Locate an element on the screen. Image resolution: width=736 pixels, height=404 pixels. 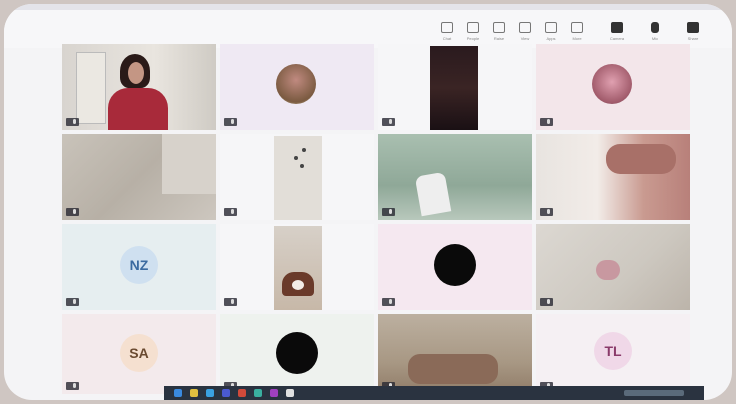
participant-body is located at coordinates (138, 109).